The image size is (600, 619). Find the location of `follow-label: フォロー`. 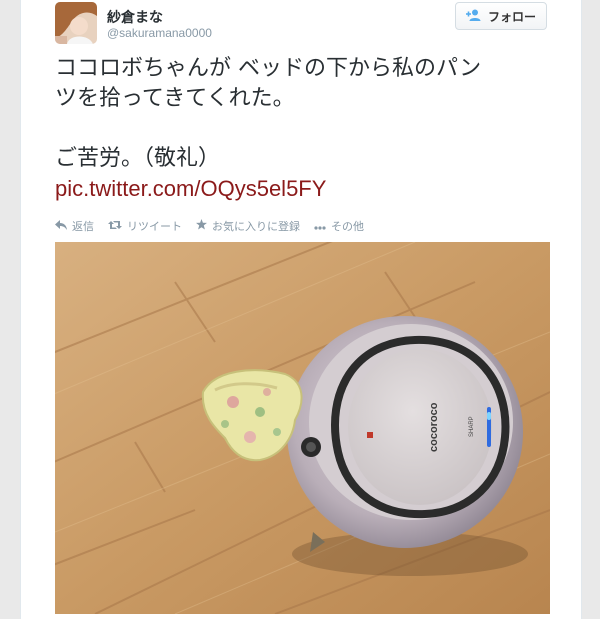

follow-label: フォロー is located at coordinates (511, 16).